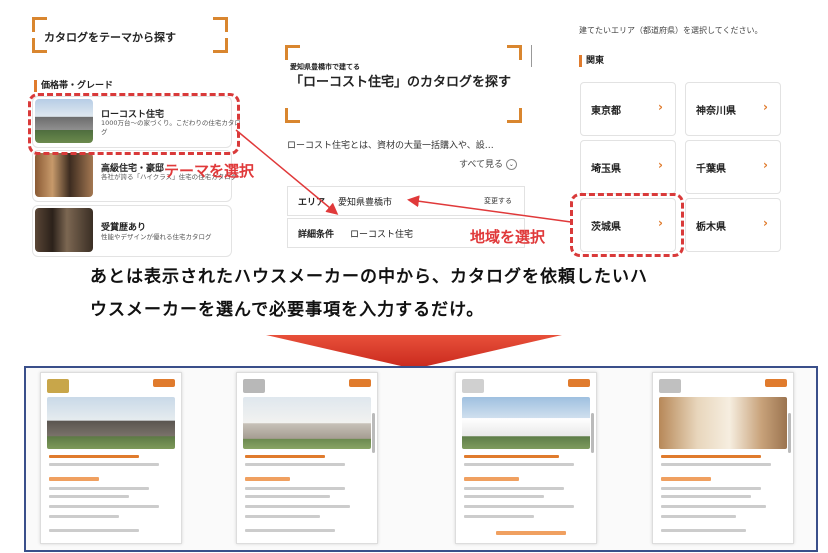 This screenshot has height=553, width=828. What do you see at coordinates (287, 310) in the screenshot?
I see `instruction-line-2: ウスメーカーを選んで必要事項を入力するだけ。` at bounding box center [287, 310].